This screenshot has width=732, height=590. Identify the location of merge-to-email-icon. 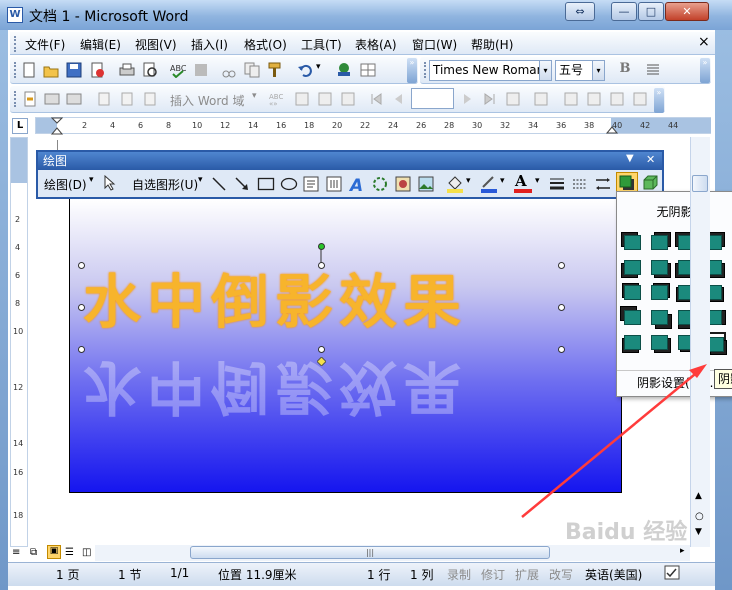
(617, 99).